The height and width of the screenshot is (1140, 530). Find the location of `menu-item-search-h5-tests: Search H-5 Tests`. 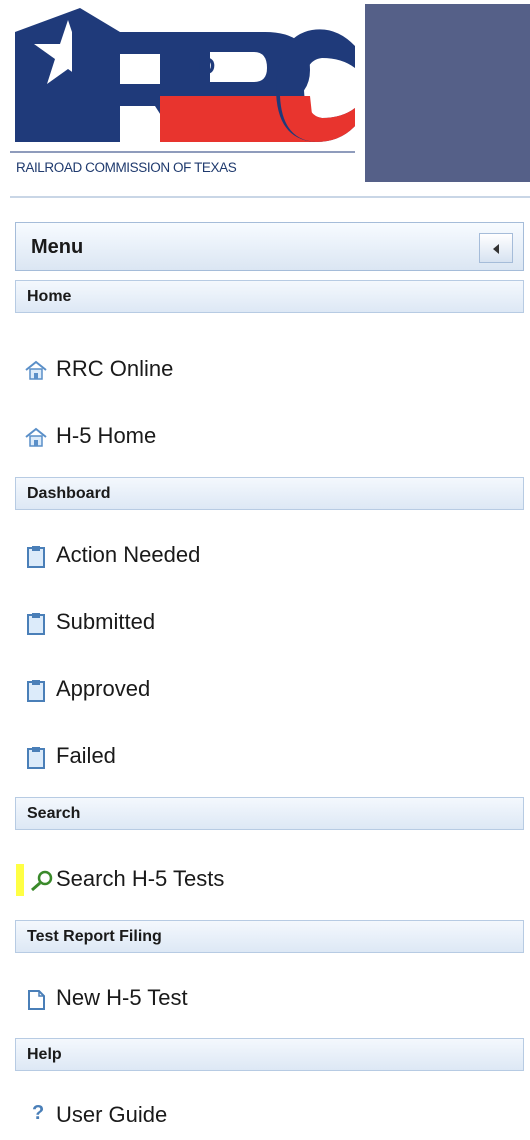

menu-item-search-h5-tests: Search H-5 Tests is located at coordinates (120, 880).